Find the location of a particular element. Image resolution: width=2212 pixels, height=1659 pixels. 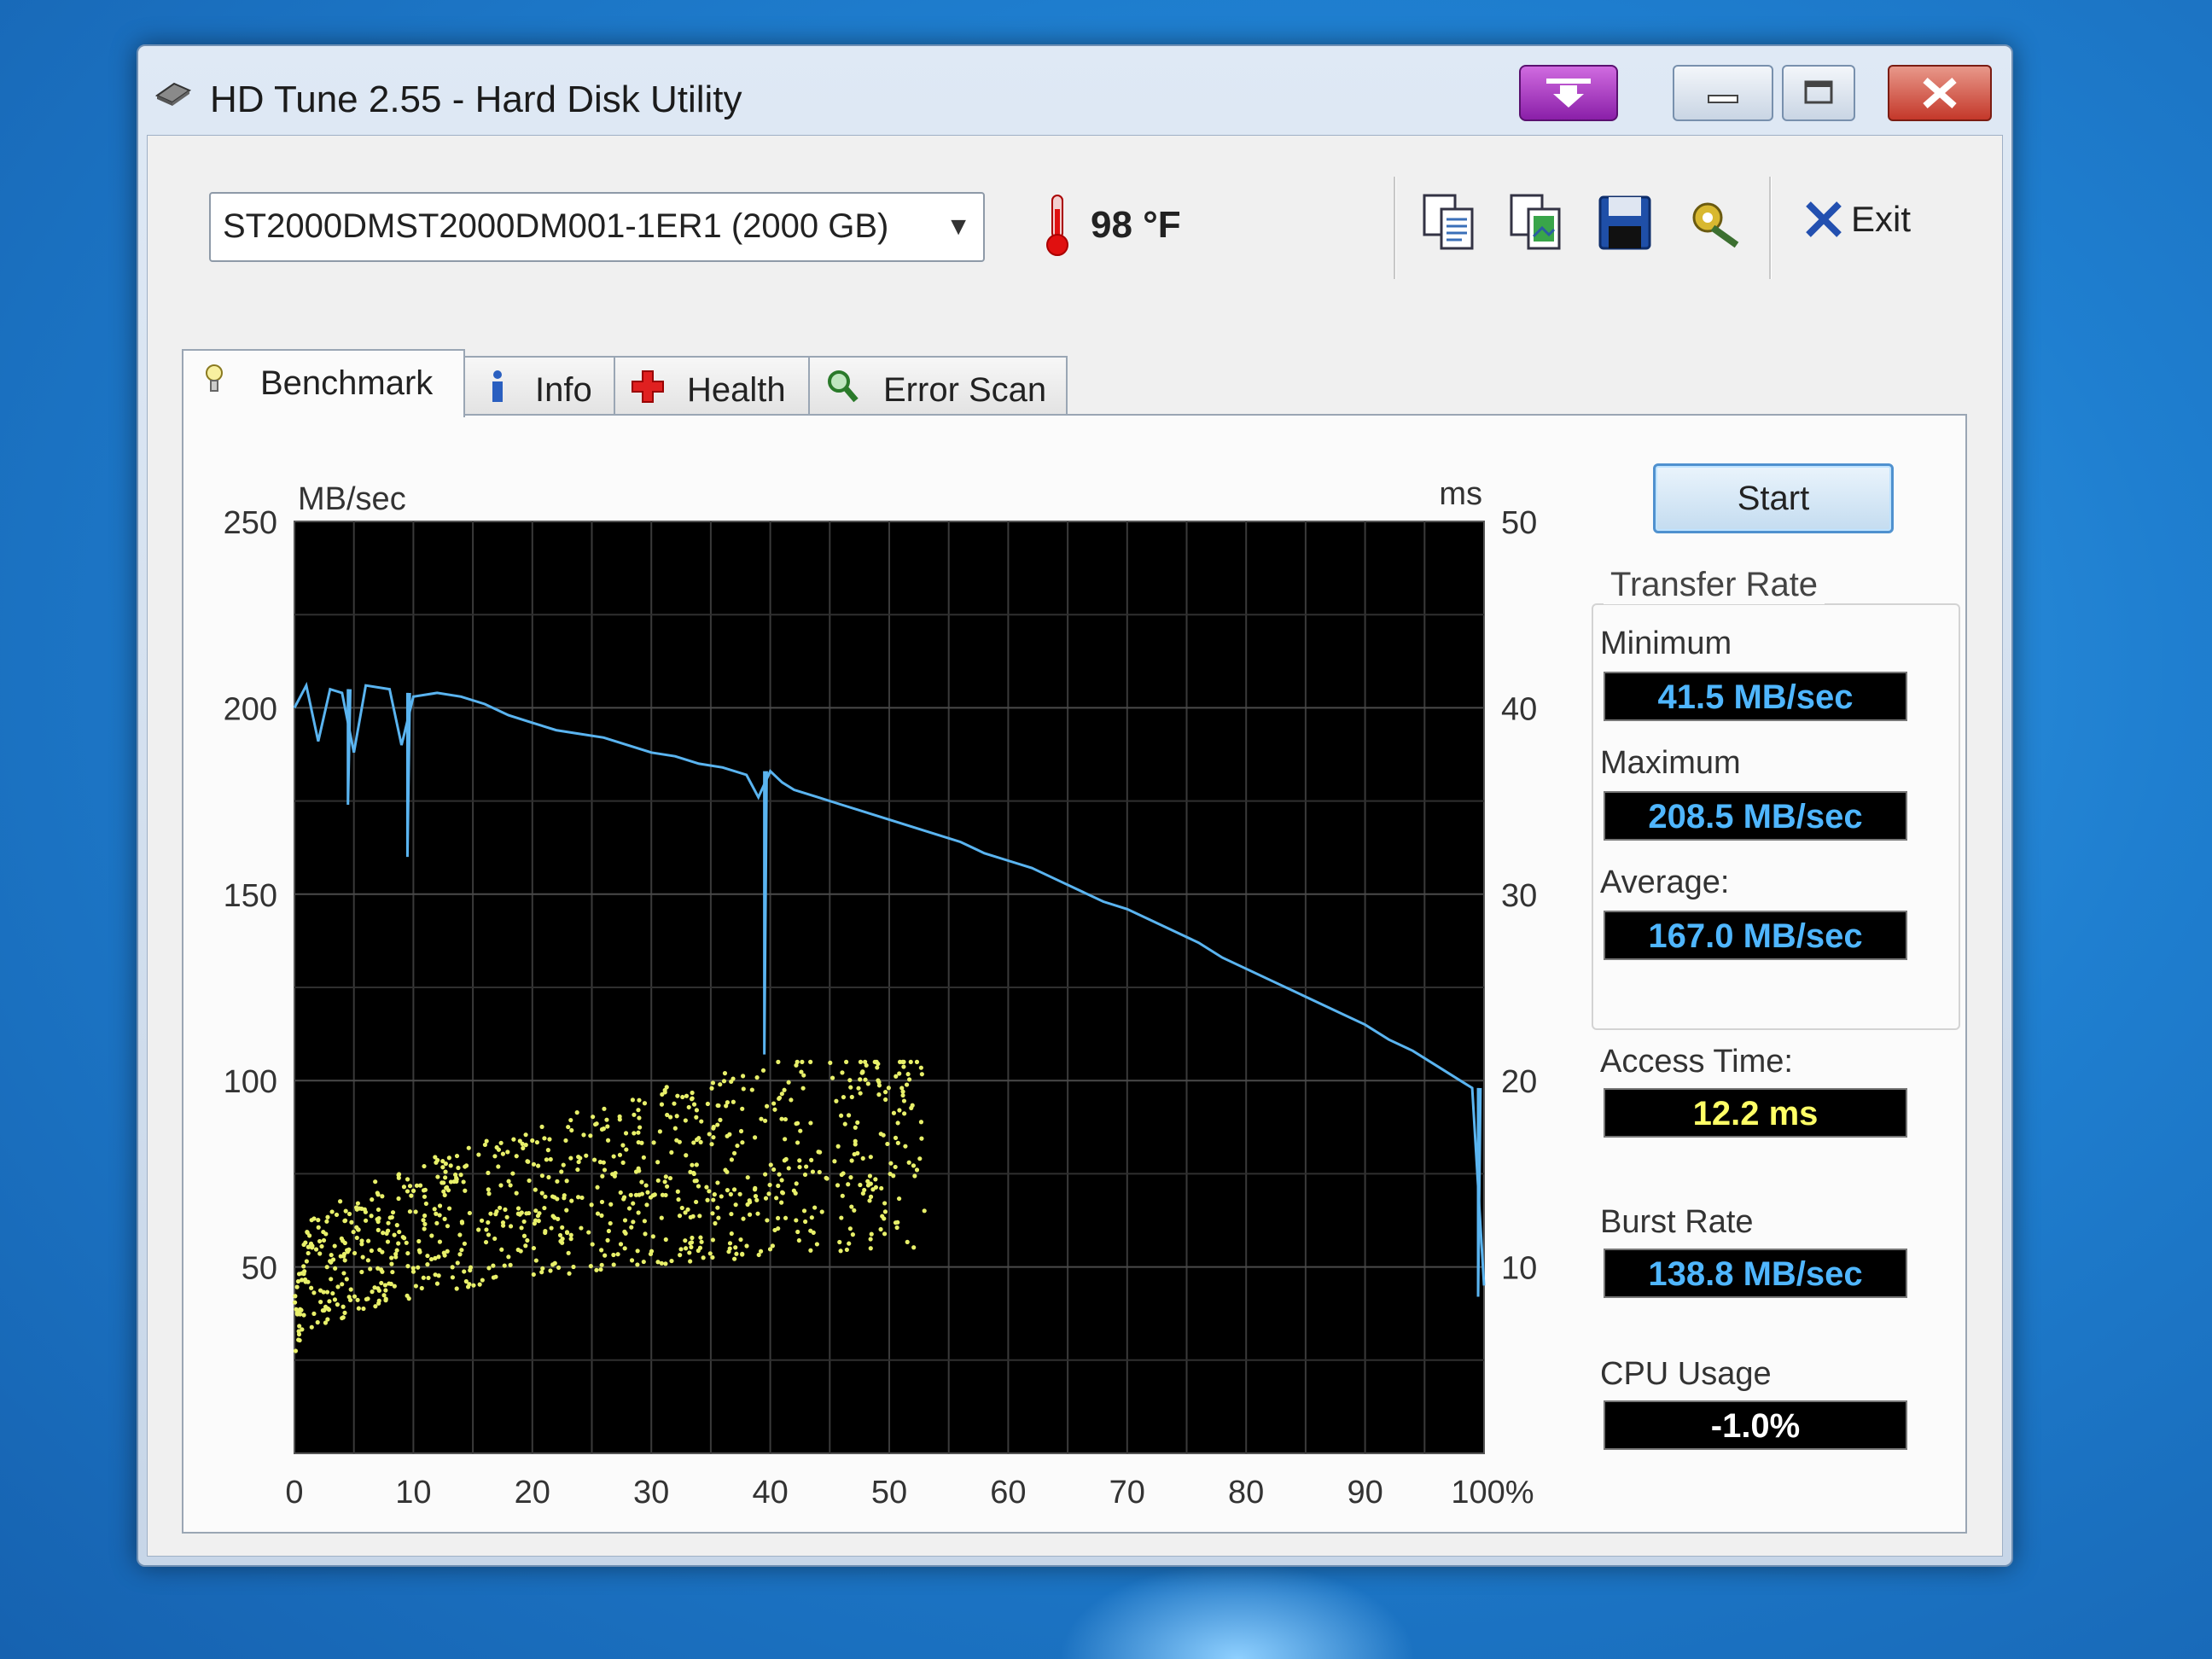

exit-button: Exit is located at coordinates (1855, 221).